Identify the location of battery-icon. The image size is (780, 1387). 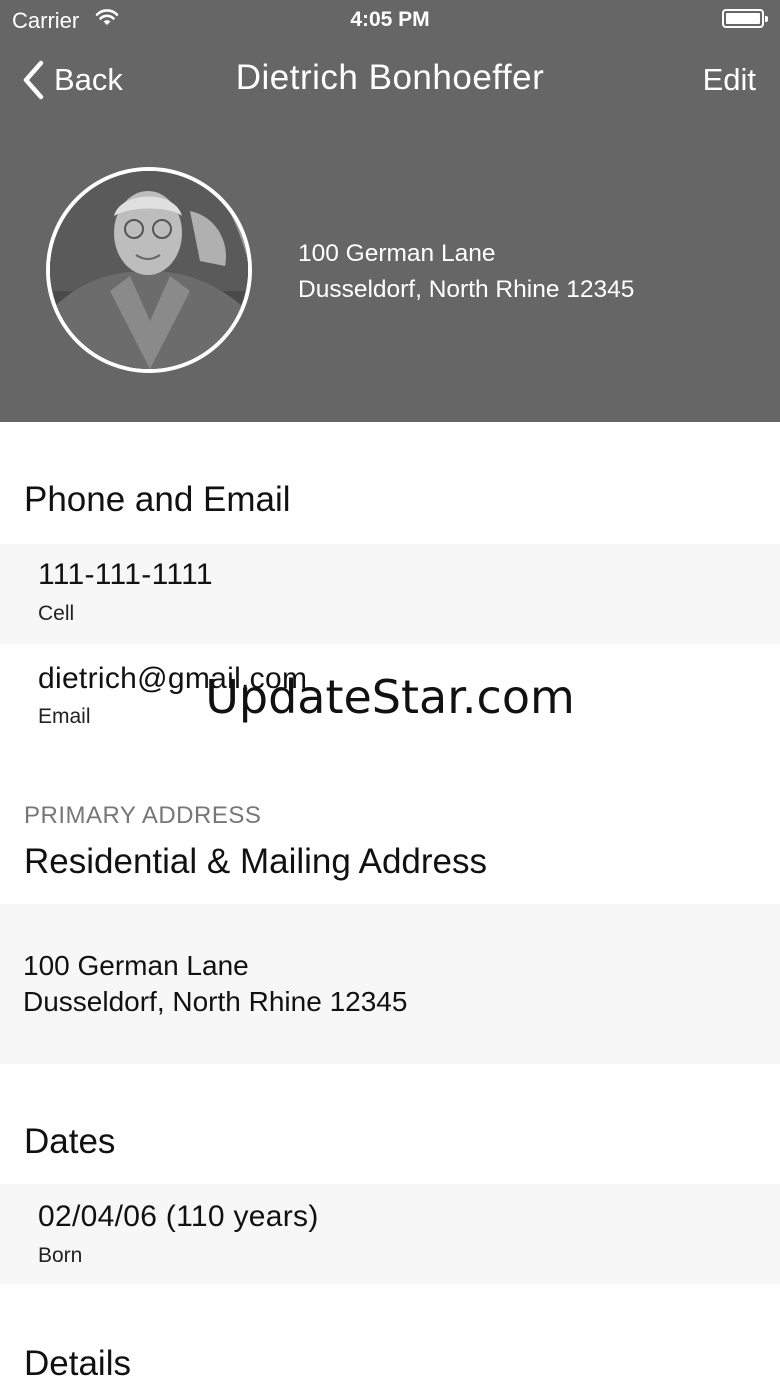
(745, 18).